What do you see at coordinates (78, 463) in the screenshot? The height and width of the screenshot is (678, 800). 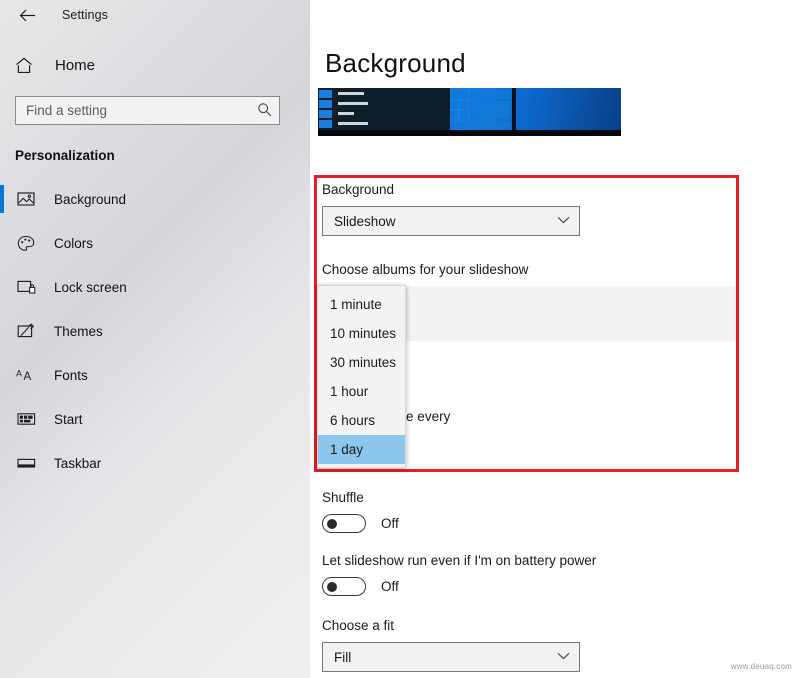 I see `sidebar-item-label: Taskbar` at bounding box center [78, 463].